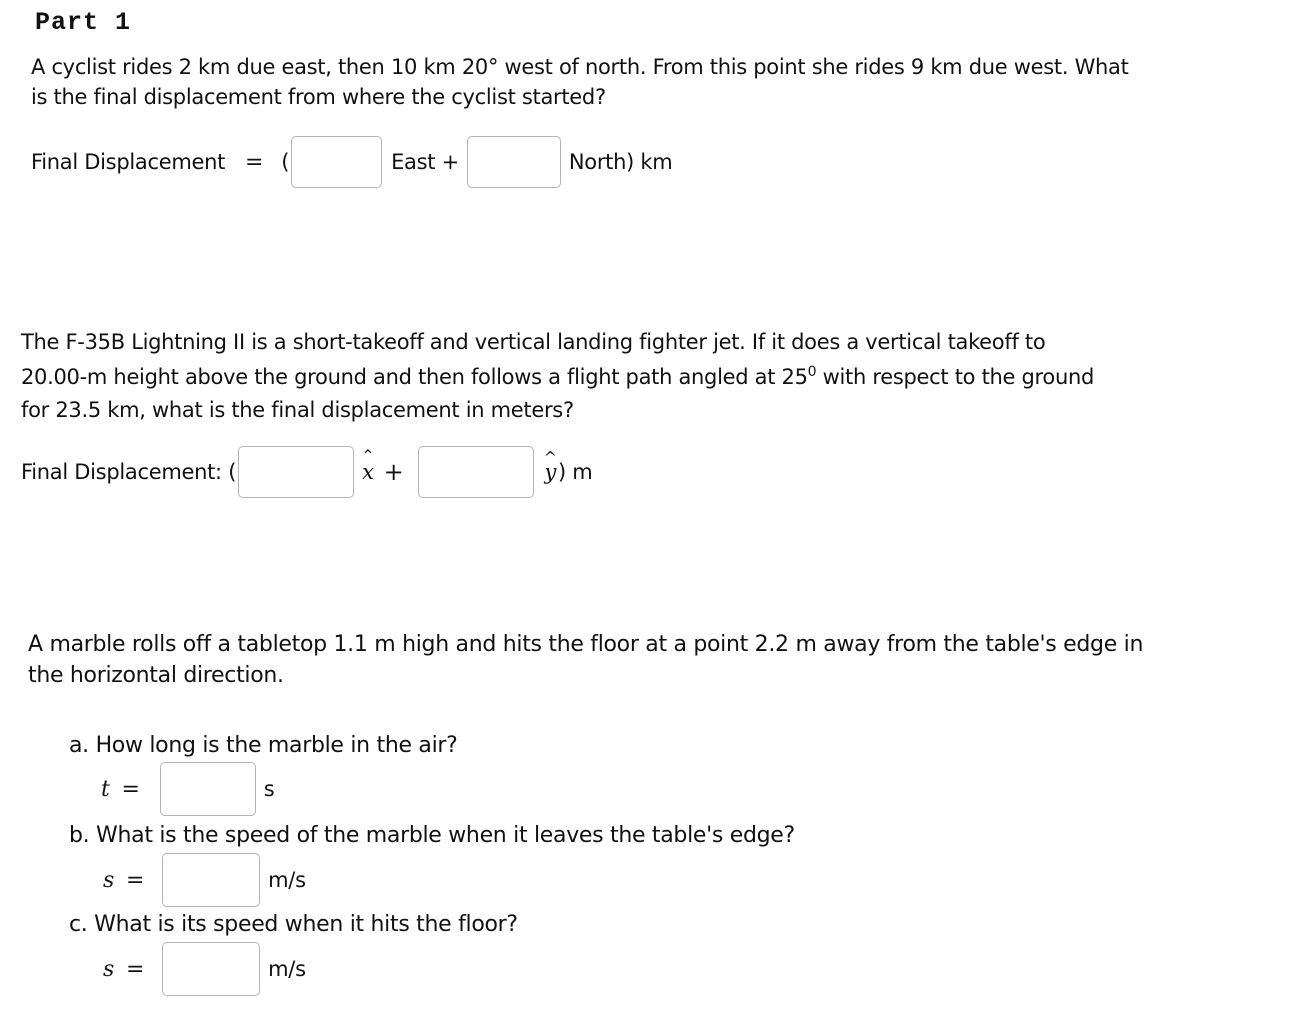  I want to click on q3b-unit: m/s, so click(287, 880).